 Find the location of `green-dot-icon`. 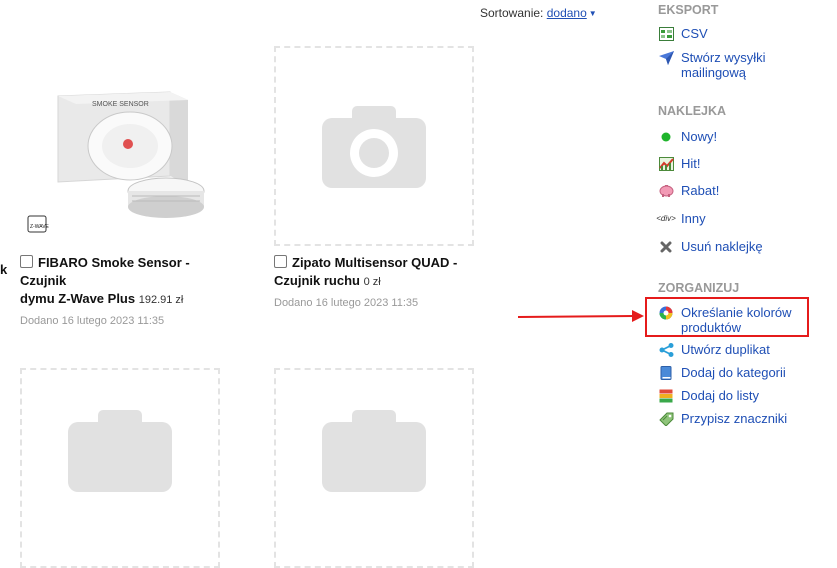

green-dot-icon is located at coordinates (666, 136).